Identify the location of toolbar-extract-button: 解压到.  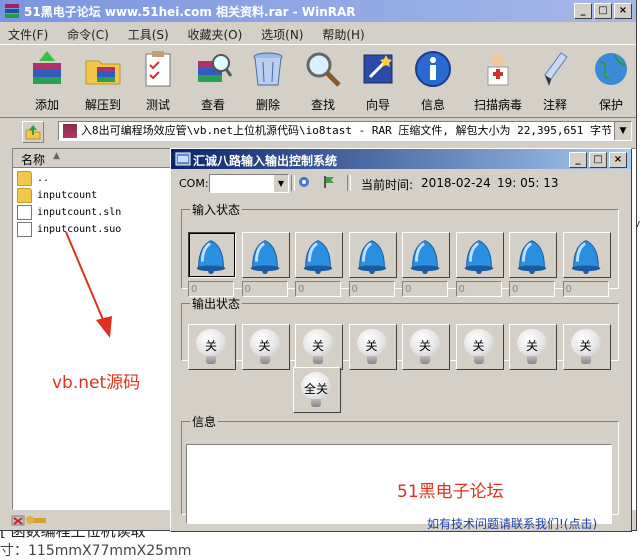
(103, 81).